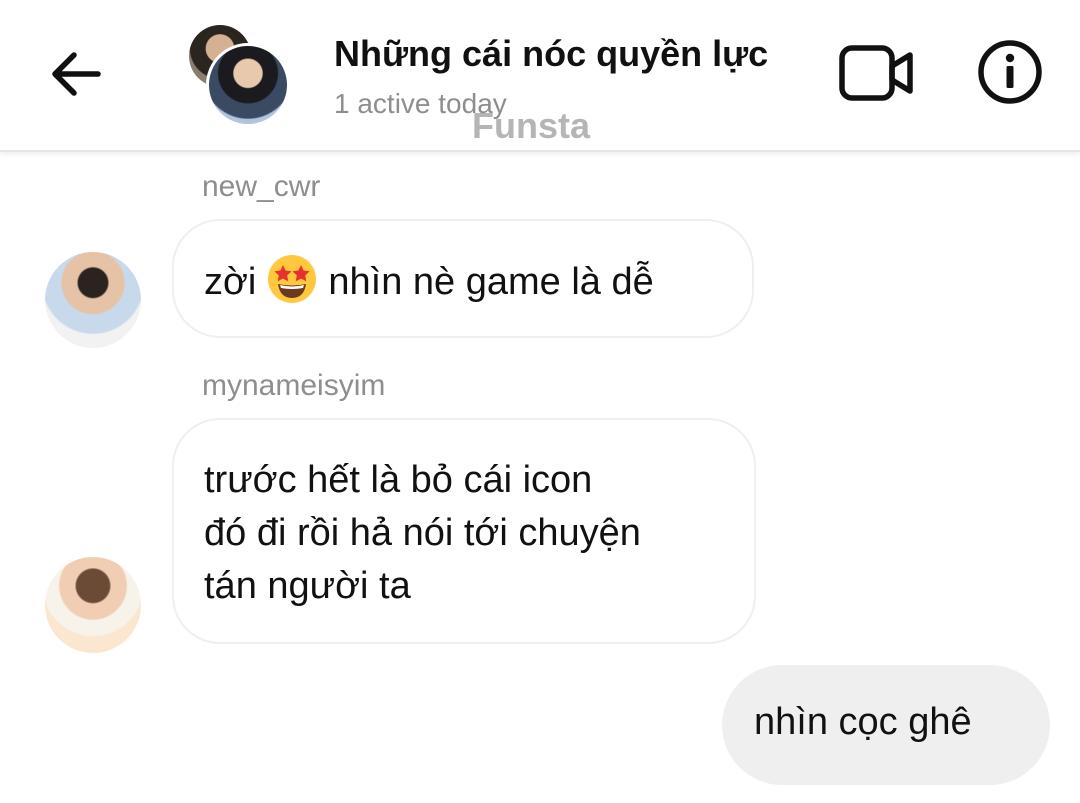 This screenshot has width=1080, height=803. What do you see at coordinates (398, 480) in the screenshot?
I see `message-line: trước hết là bỏ cái icon` at bounding box center [398, 480].